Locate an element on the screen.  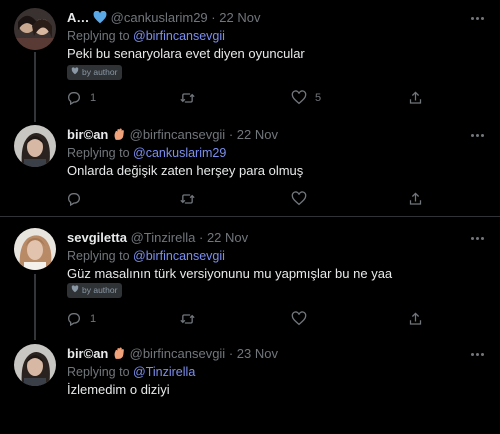
tweet-header: A… @cankuslarim29 · 22 Nov is located at coordinates (163, 19).